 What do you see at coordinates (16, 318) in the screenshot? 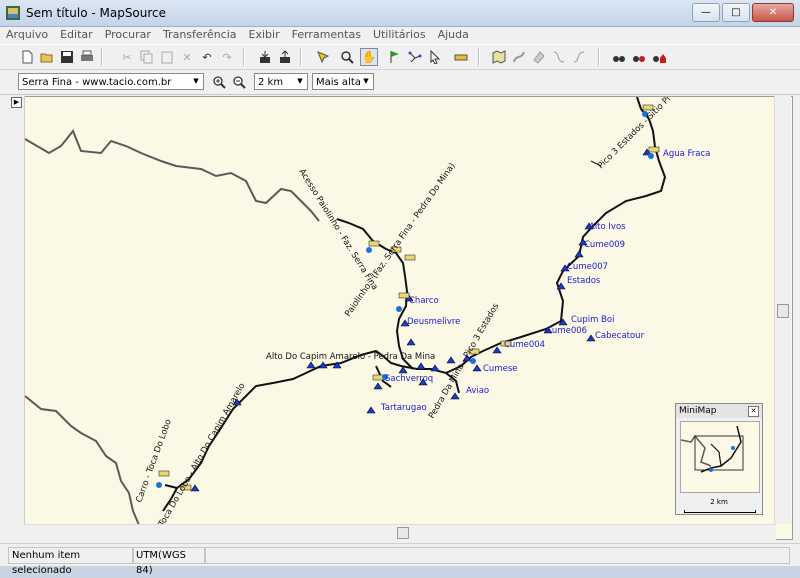
I see `left-gutter: ▶` at bounding box center [16, 318].